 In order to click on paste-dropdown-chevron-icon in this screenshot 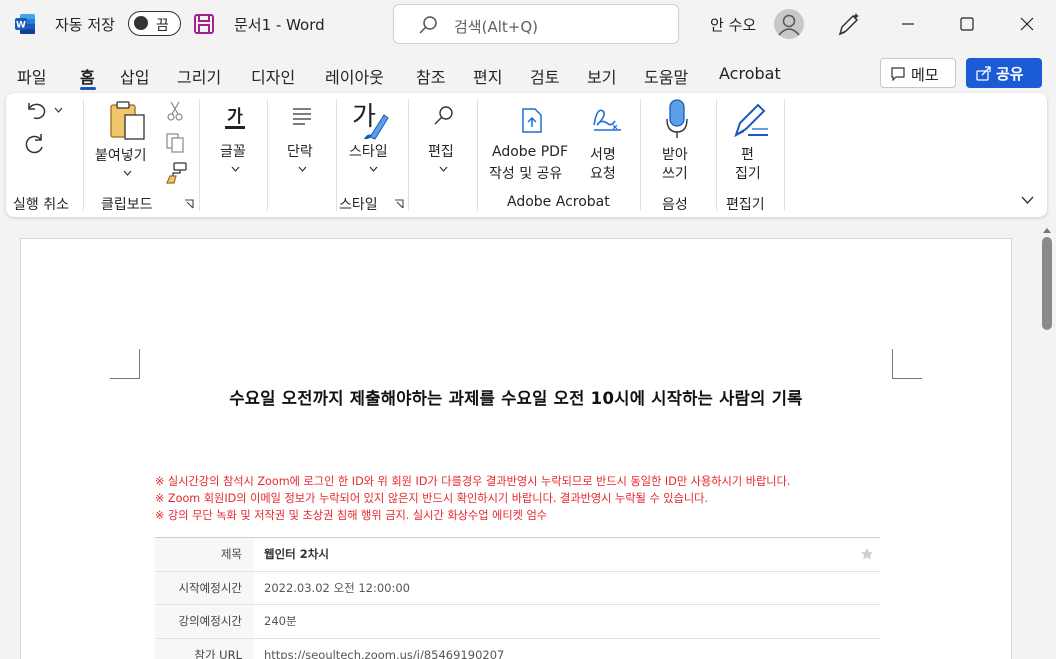, I will do `click(127, 173)`.